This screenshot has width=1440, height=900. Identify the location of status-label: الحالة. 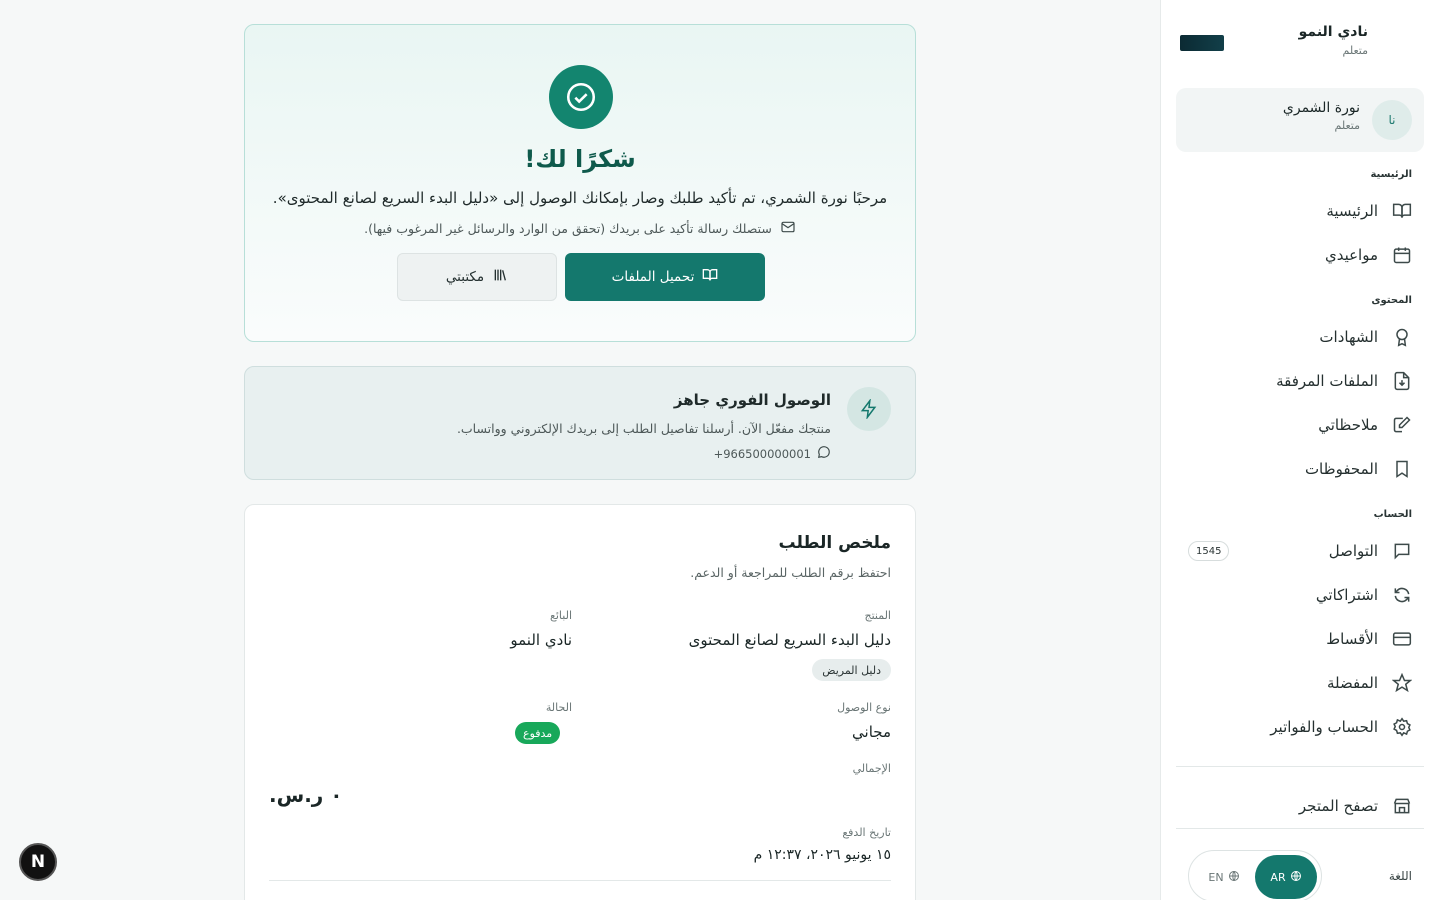
(558, 707).